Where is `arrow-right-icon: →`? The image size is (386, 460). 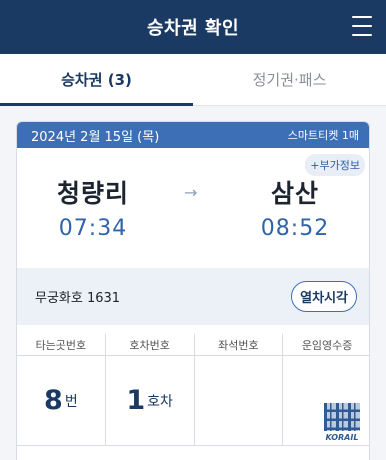 arrow-right-icon: → is located at coordinates (191, 192).